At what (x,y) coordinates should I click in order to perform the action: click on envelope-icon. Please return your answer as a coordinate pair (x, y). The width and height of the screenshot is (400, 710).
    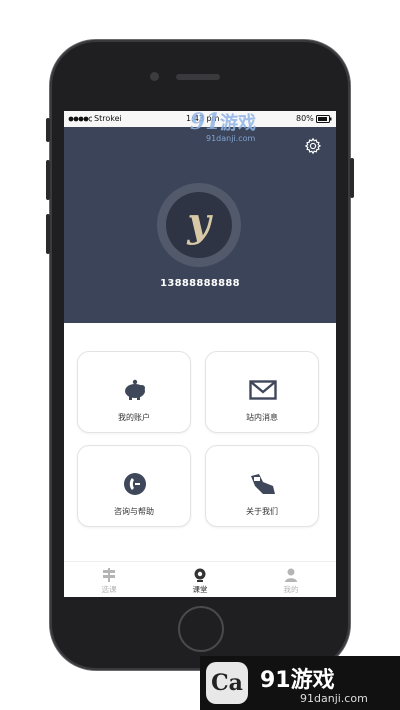
    Looking at the image, I should click on (263, 390).